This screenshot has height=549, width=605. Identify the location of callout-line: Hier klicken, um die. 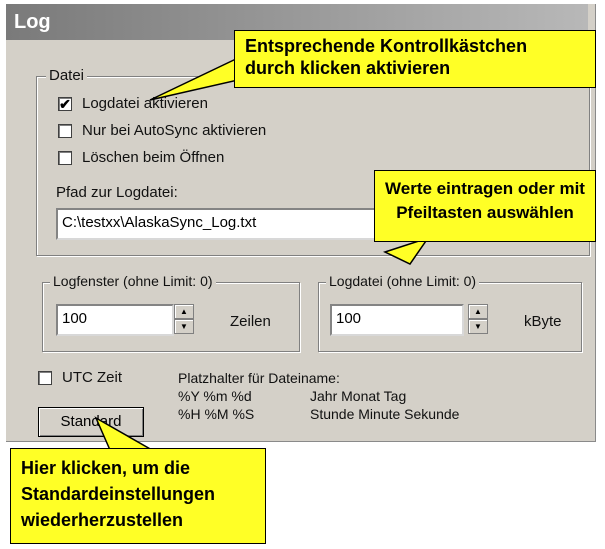
(106, 468).